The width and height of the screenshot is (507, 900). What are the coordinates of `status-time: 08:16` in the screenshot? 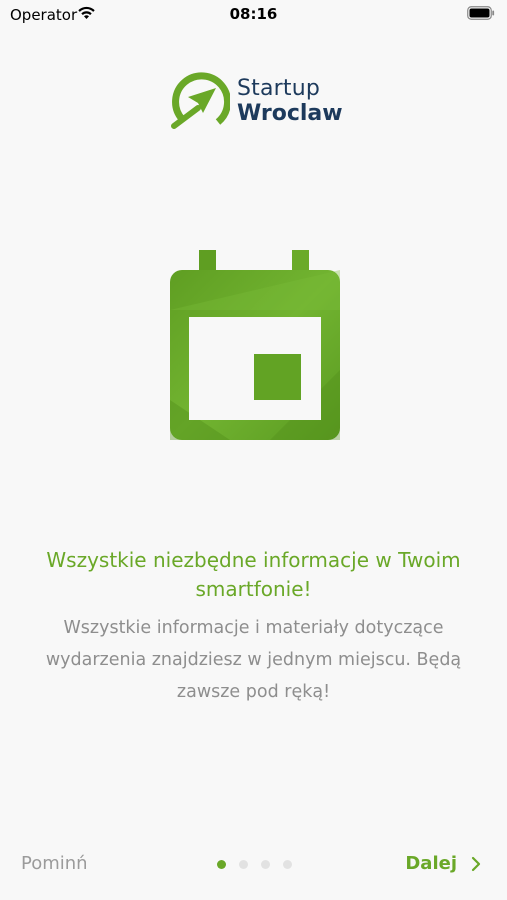 It's located at (253, 14).